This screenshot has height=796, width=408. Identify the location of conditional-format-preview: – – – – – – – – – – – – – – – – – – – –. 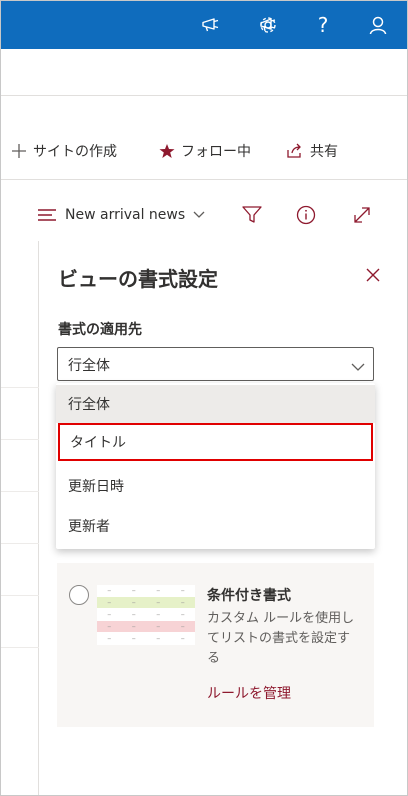
(146, 621).